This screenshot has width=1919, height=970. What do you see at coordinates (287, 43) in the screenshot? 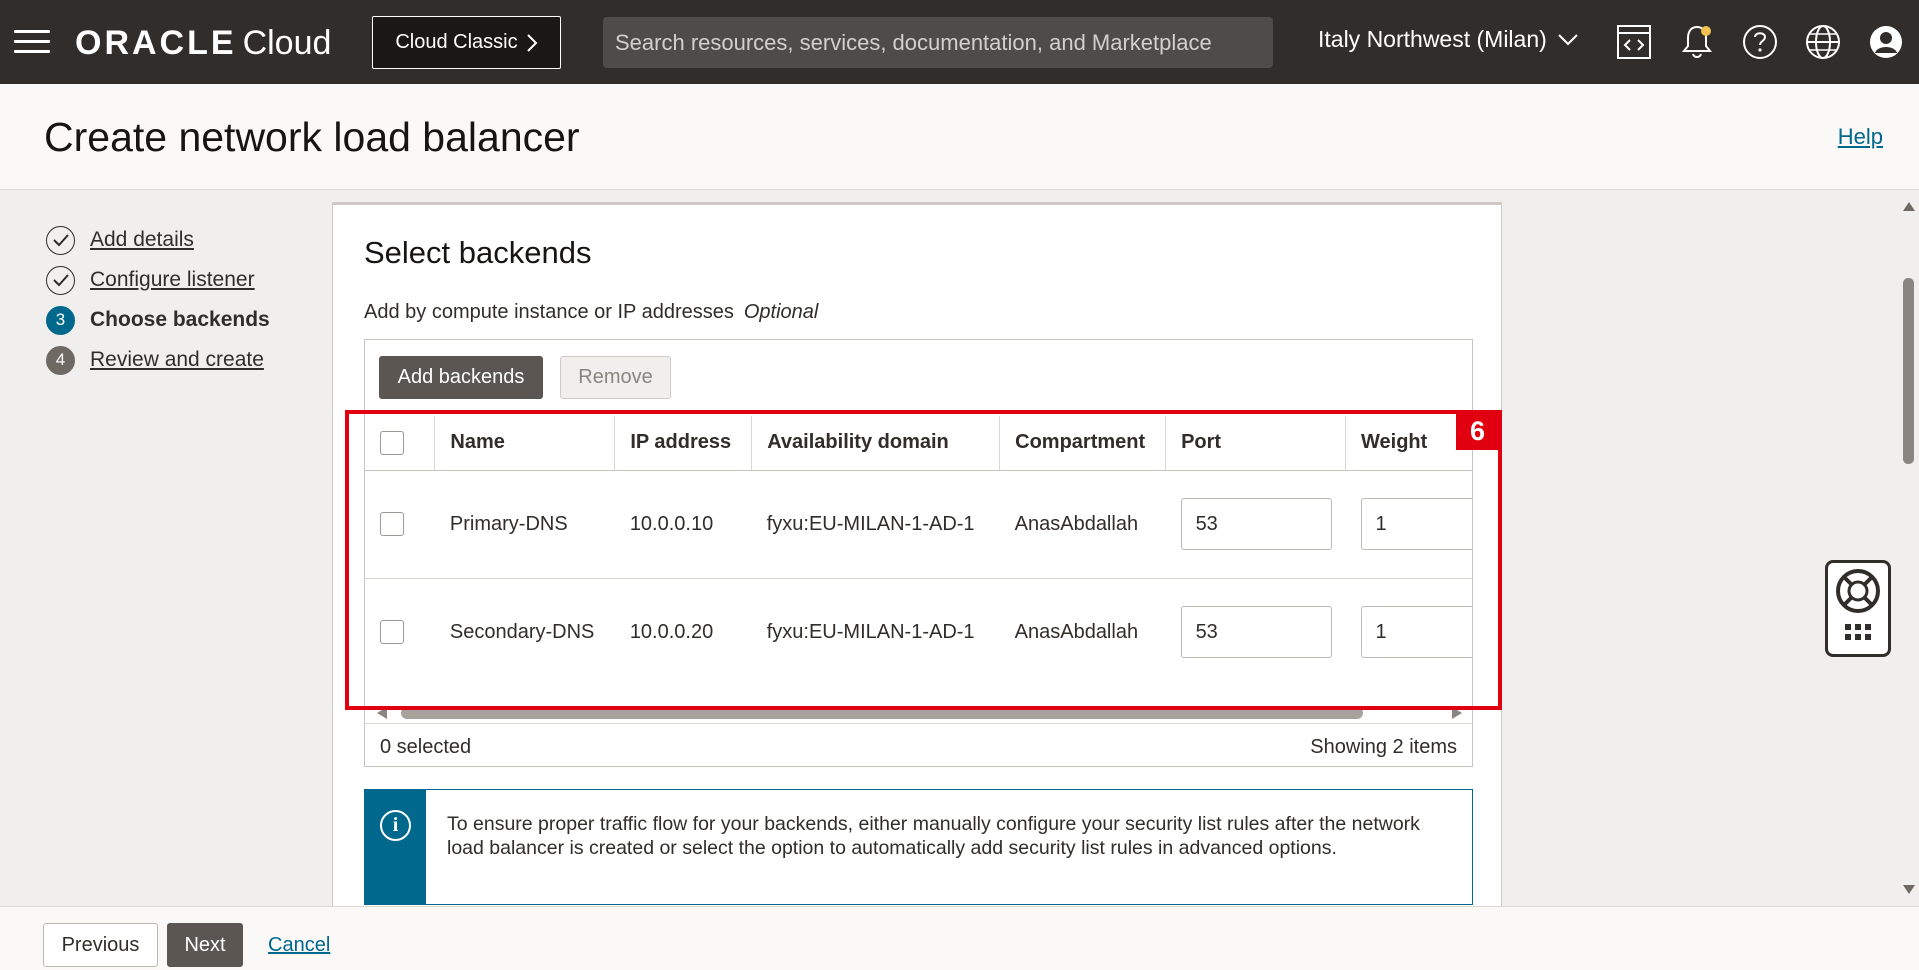
I see `logo-cloud-text: Cloud` at bounding box center [287, 43].